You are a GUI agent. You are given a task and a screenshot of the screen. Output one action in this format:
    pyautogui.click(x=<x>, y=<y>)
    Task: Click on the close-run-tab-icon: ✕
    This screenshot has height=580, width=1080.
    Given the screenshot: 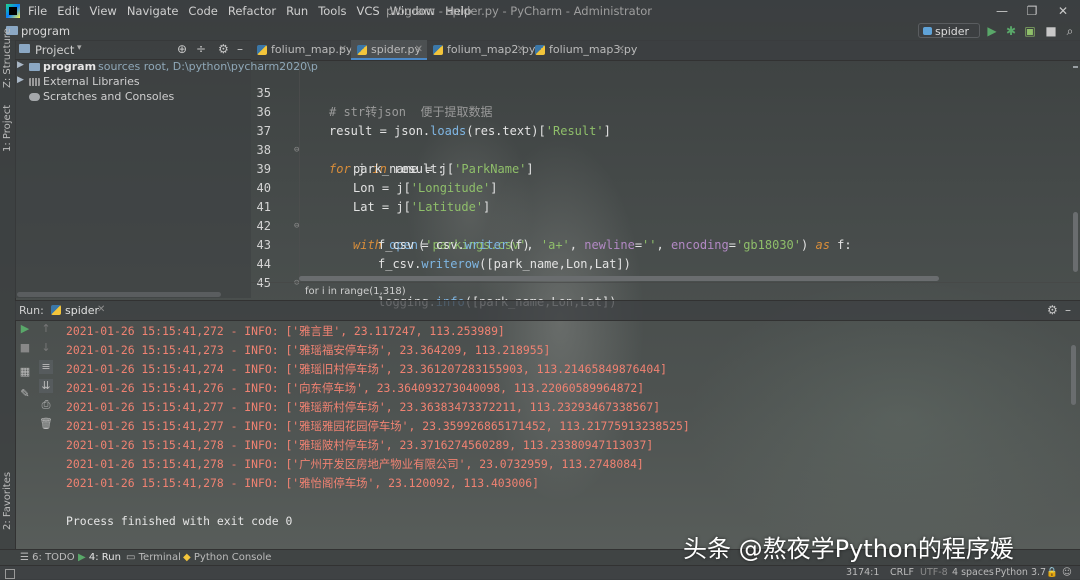 What is the action you would take?
    pyautogui.click(x=101, y=309)
    